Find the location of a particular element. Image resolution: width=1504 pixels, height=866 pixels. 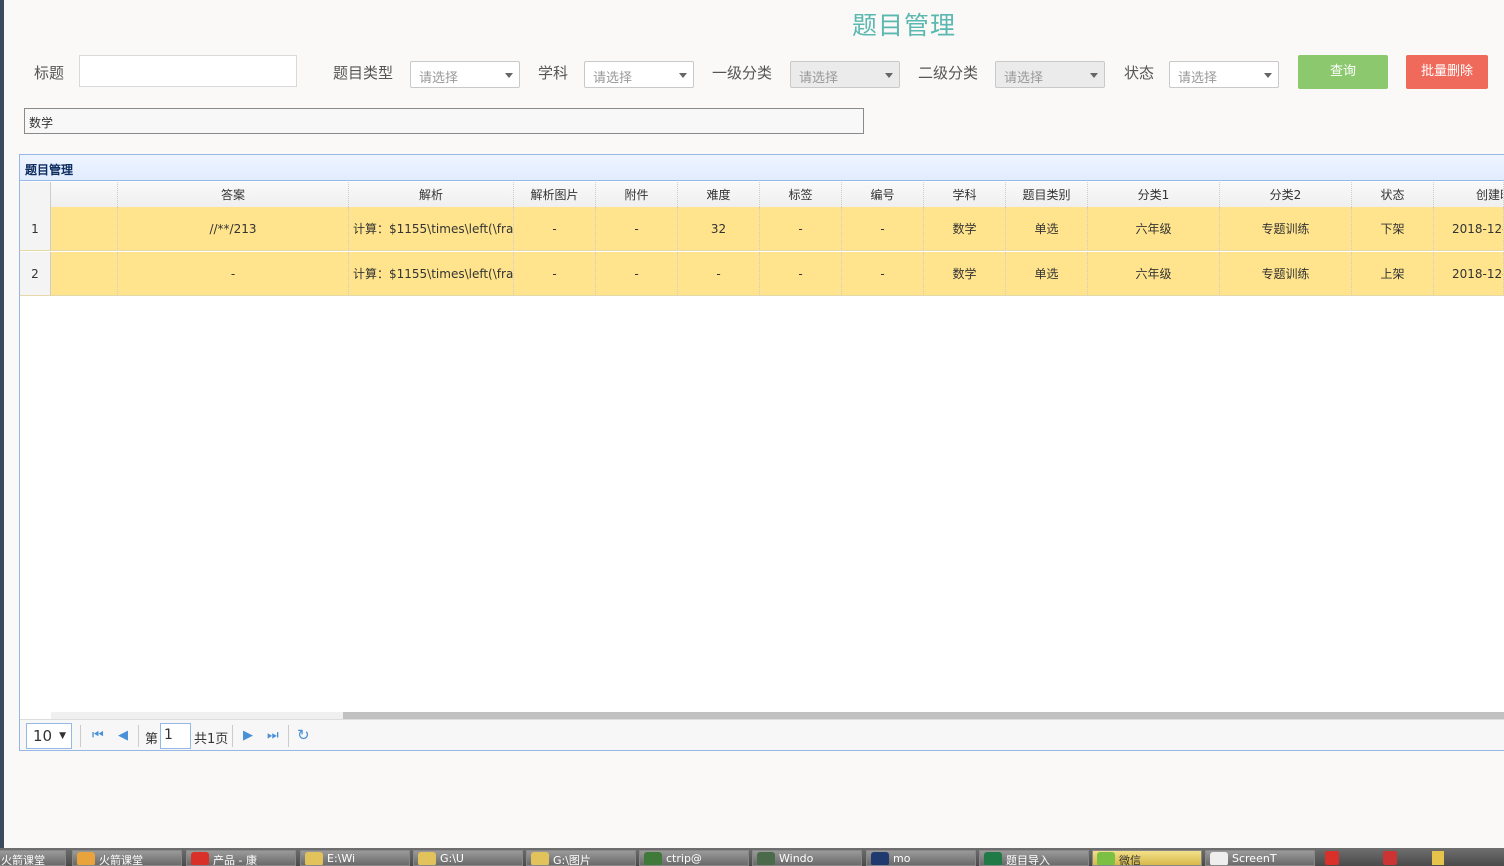

next-page-icon: ▶ is located at coordinates (248, 735).